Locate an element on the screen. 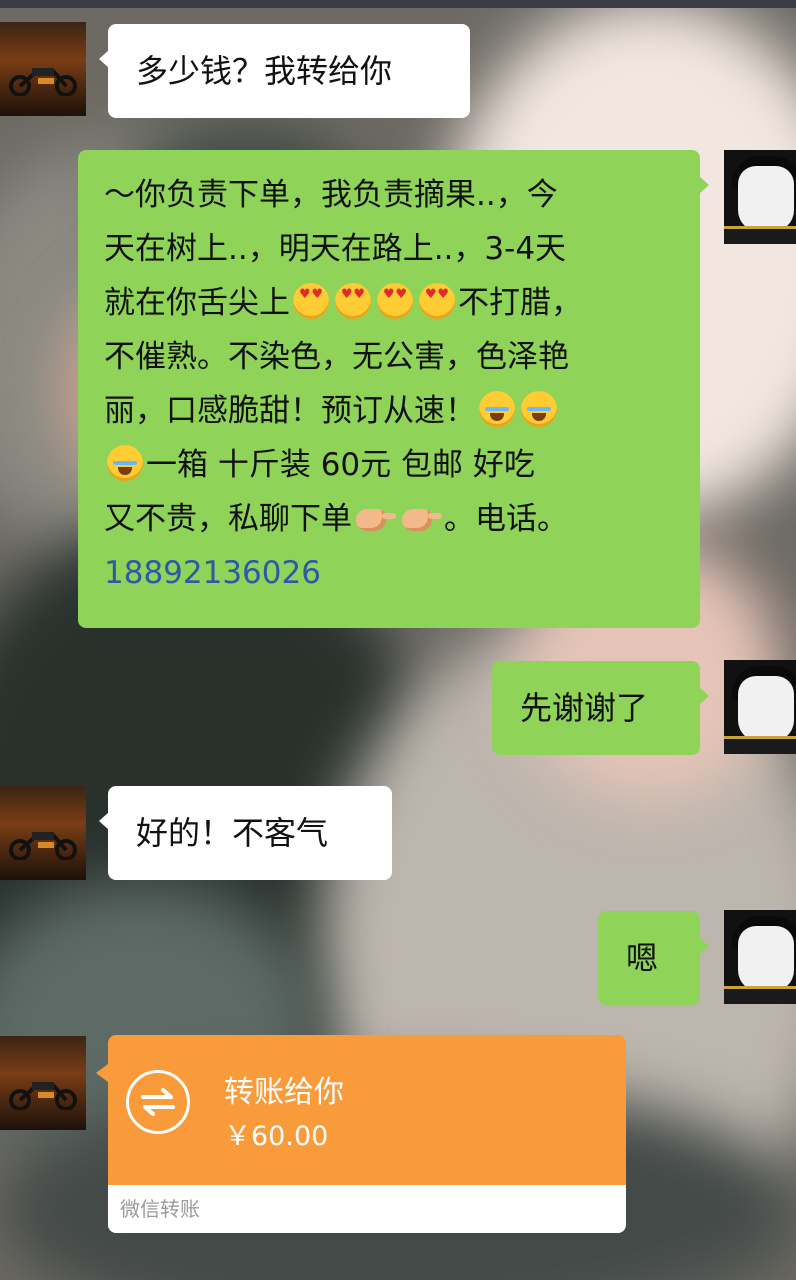 The width and height of the screenshot is (796, 1280). transfer-title: 转账给你 is located at coordinates (284, 1092).